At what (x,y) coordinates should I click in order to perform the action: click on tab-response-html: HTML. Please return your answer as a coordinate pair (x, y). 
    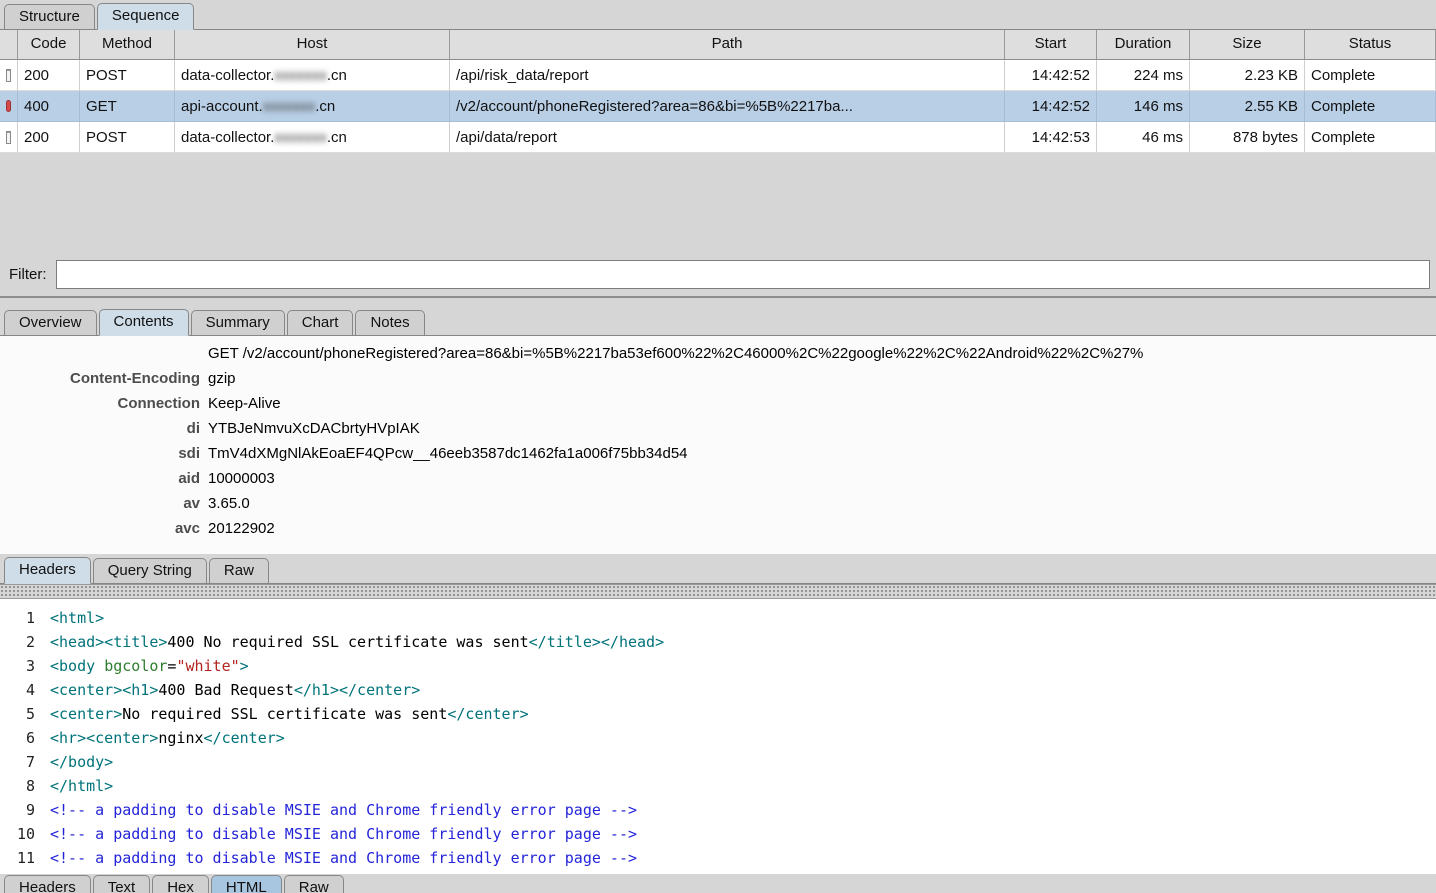
    Looking at the image, I should click on (246, 884).